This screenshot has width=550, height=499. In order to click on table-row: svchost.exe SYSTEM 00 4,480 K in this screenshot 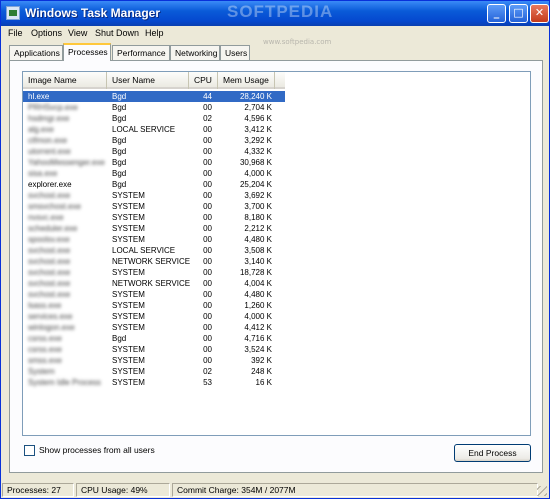, I will do `click(154, 294)`.